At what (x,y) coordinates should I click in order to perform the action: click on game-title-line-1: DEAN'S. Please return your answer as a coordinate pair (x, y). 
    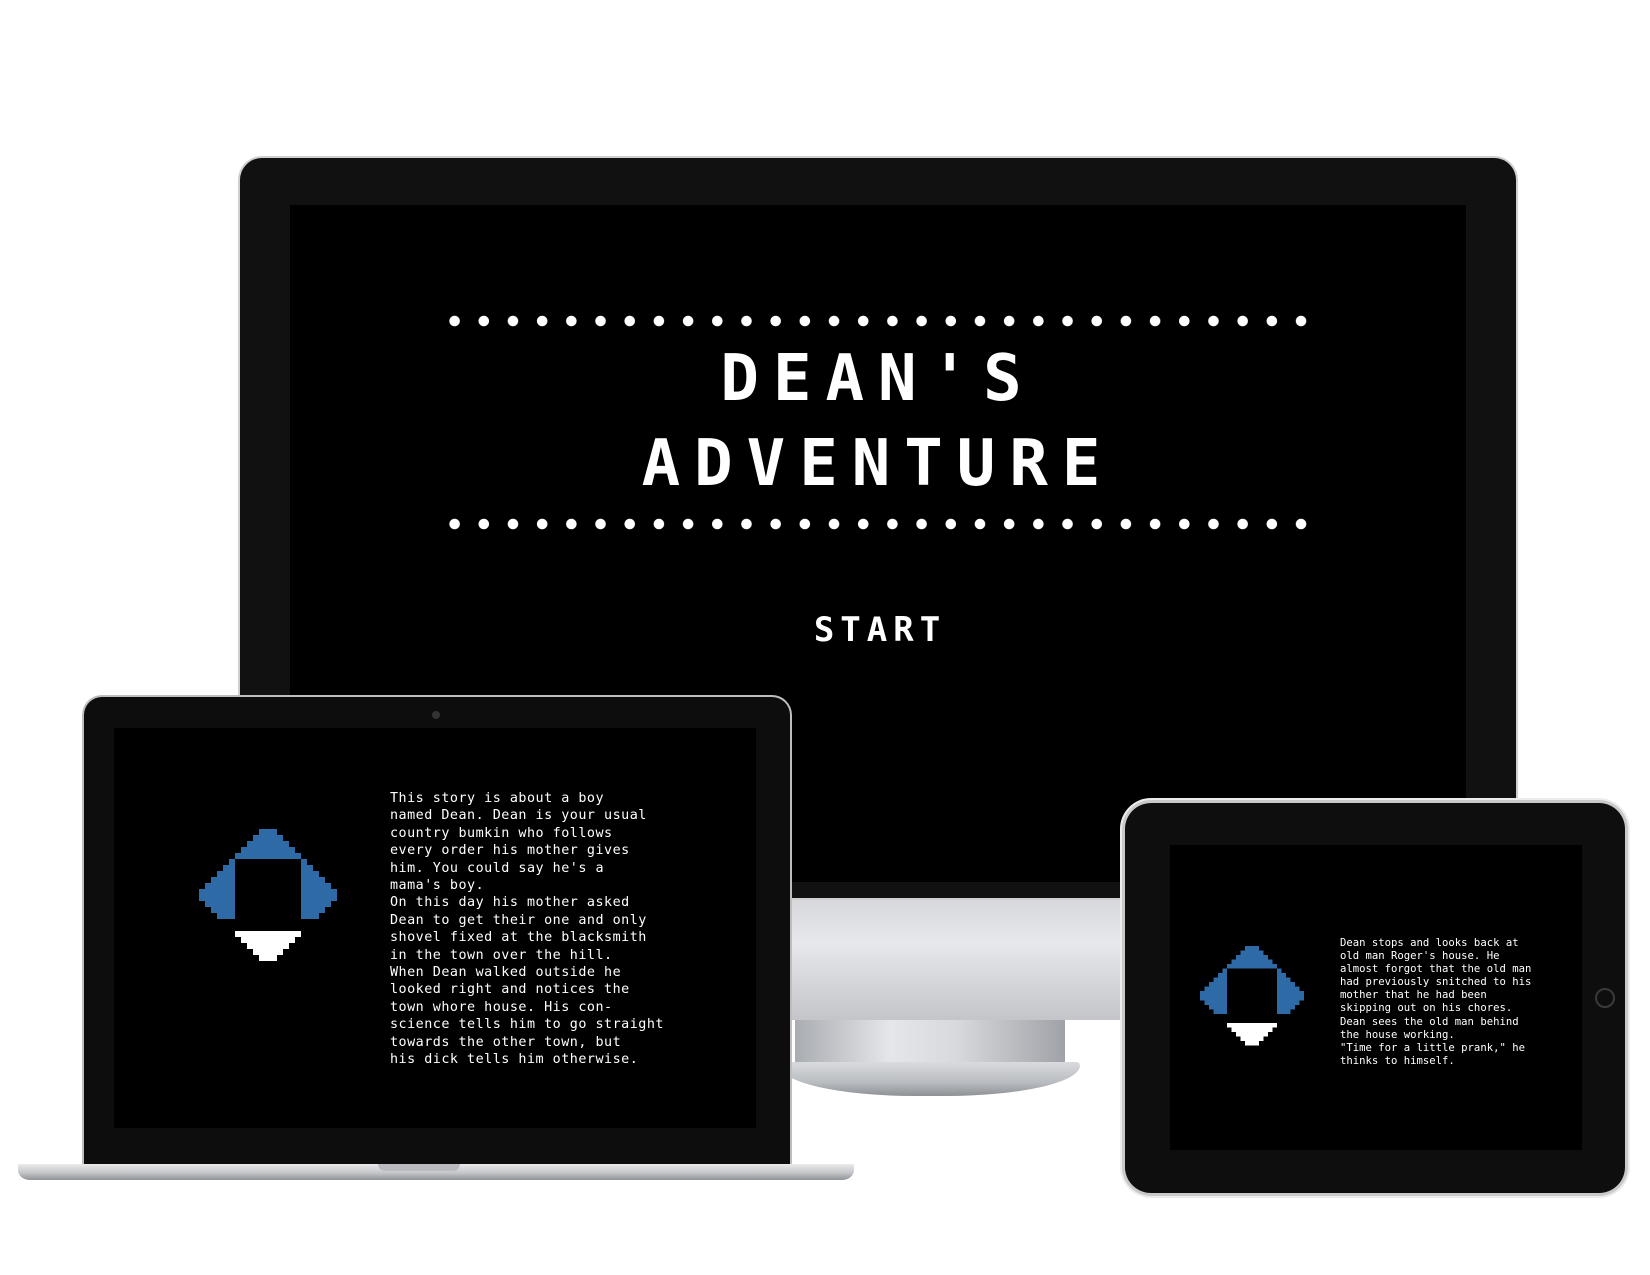
    Looking at the image, I should click on (878, 379).